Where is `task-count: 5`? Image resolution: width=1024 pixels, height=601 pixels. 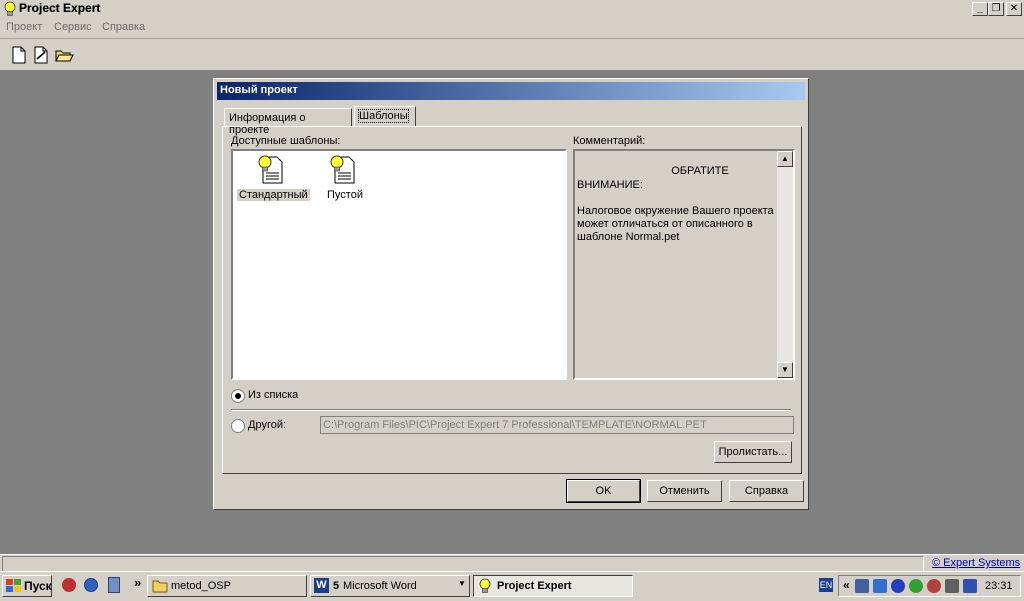 task-count: 5 is located at coordinates (336, 586).